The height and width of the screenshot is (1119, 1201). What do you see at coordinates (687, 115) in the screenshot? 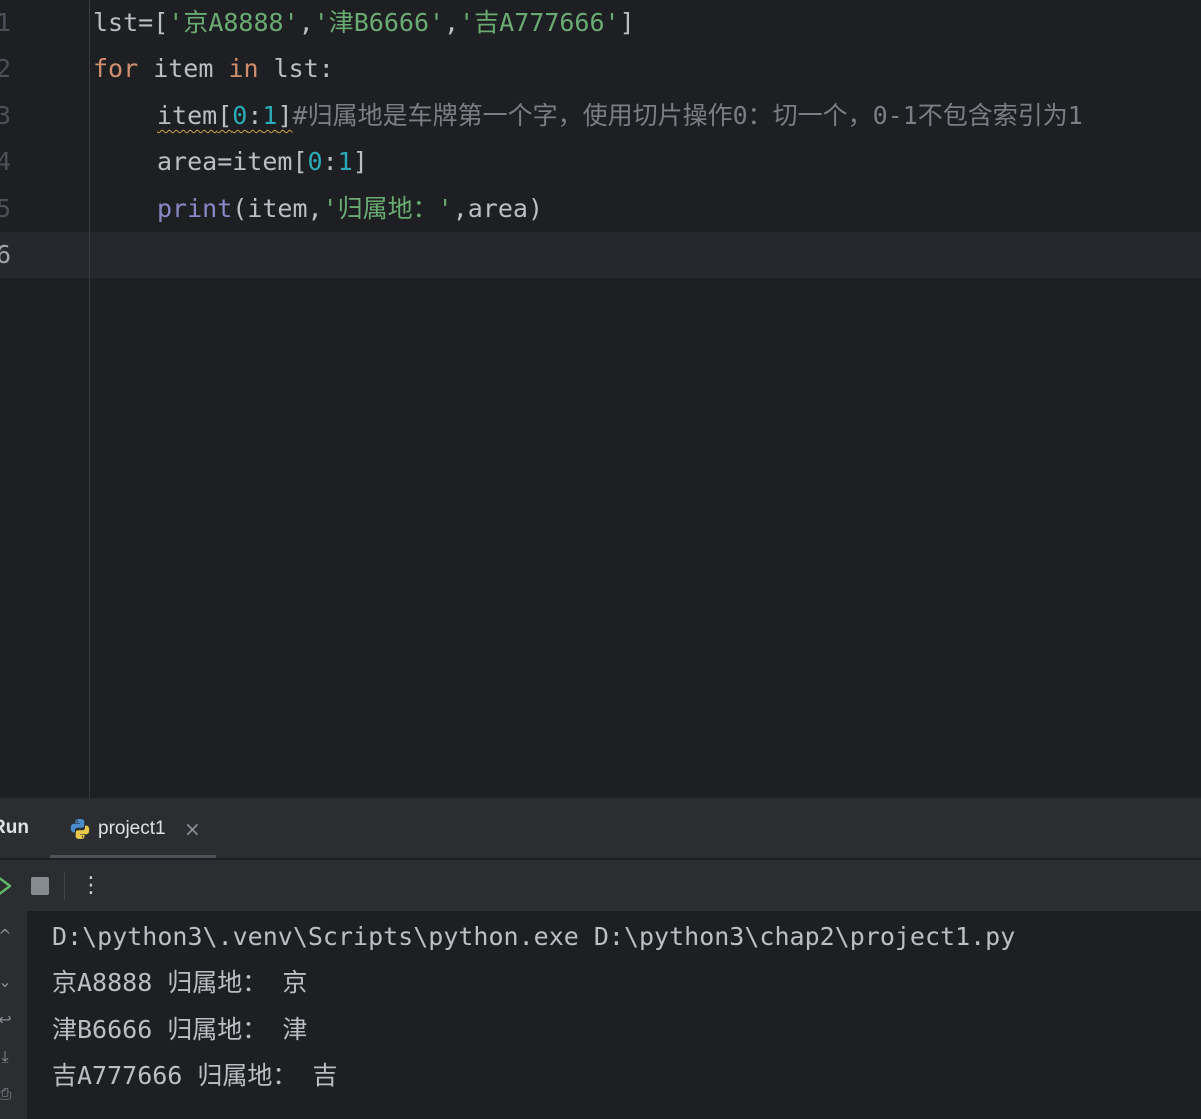
I see `code-comment: #归属地是车牌第一个字，使用切片操作0：切一个，0-1不包含索引为1` at bounding box center [687, 115].